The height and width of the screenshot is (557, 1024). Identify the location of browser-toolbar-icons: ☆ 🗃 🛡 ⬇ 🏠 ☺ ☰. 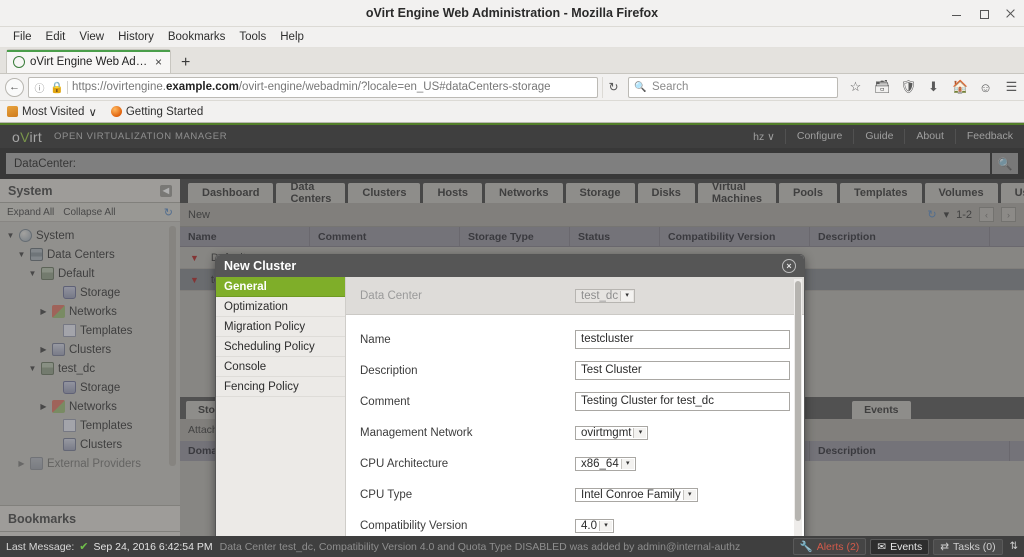
(930, 87).